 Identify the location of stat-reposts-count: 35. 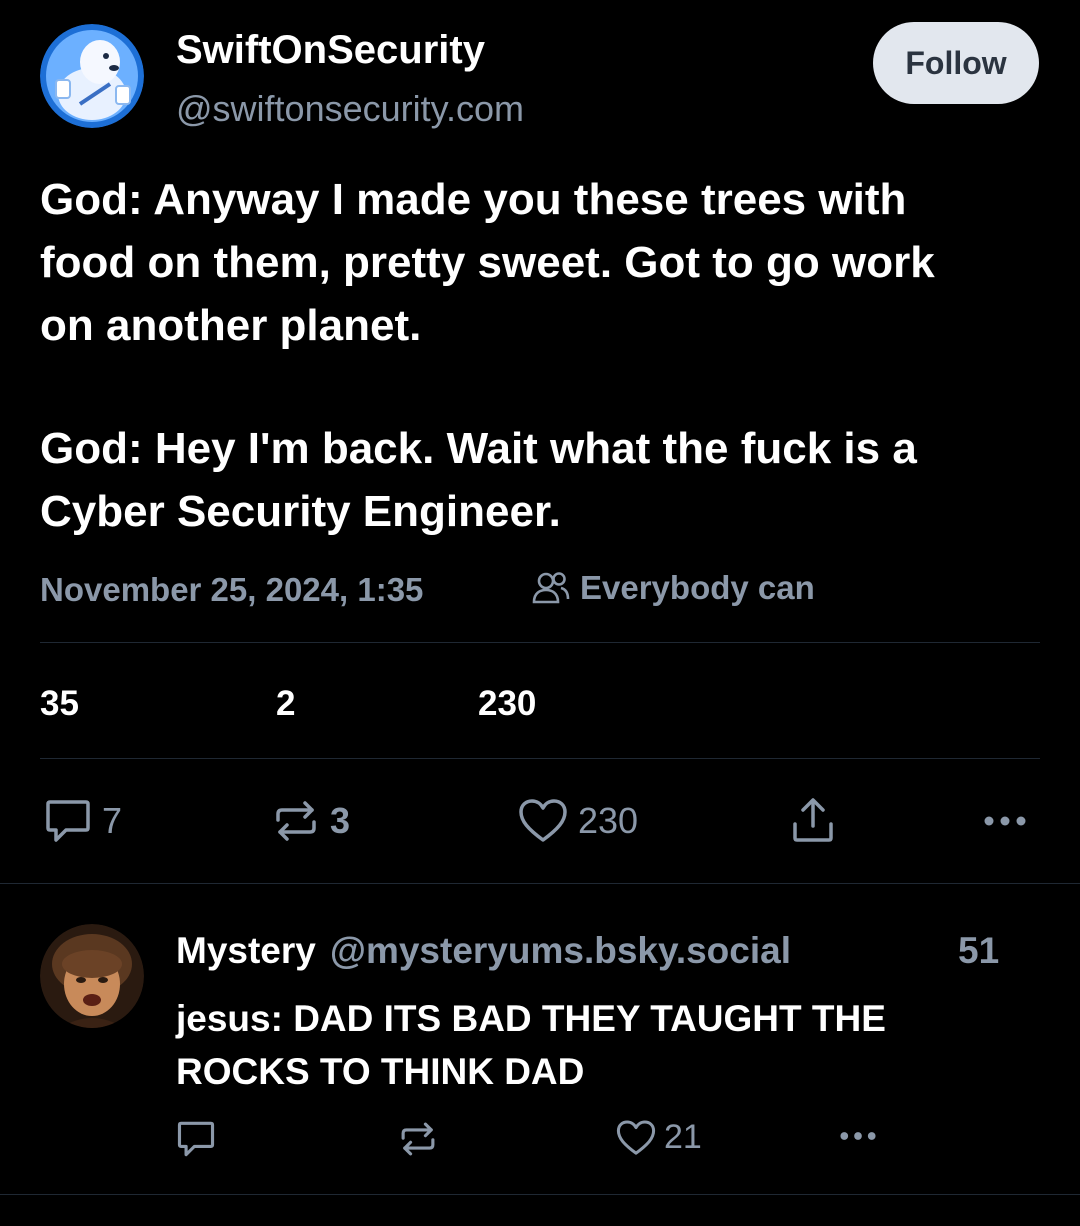
(59, 704).